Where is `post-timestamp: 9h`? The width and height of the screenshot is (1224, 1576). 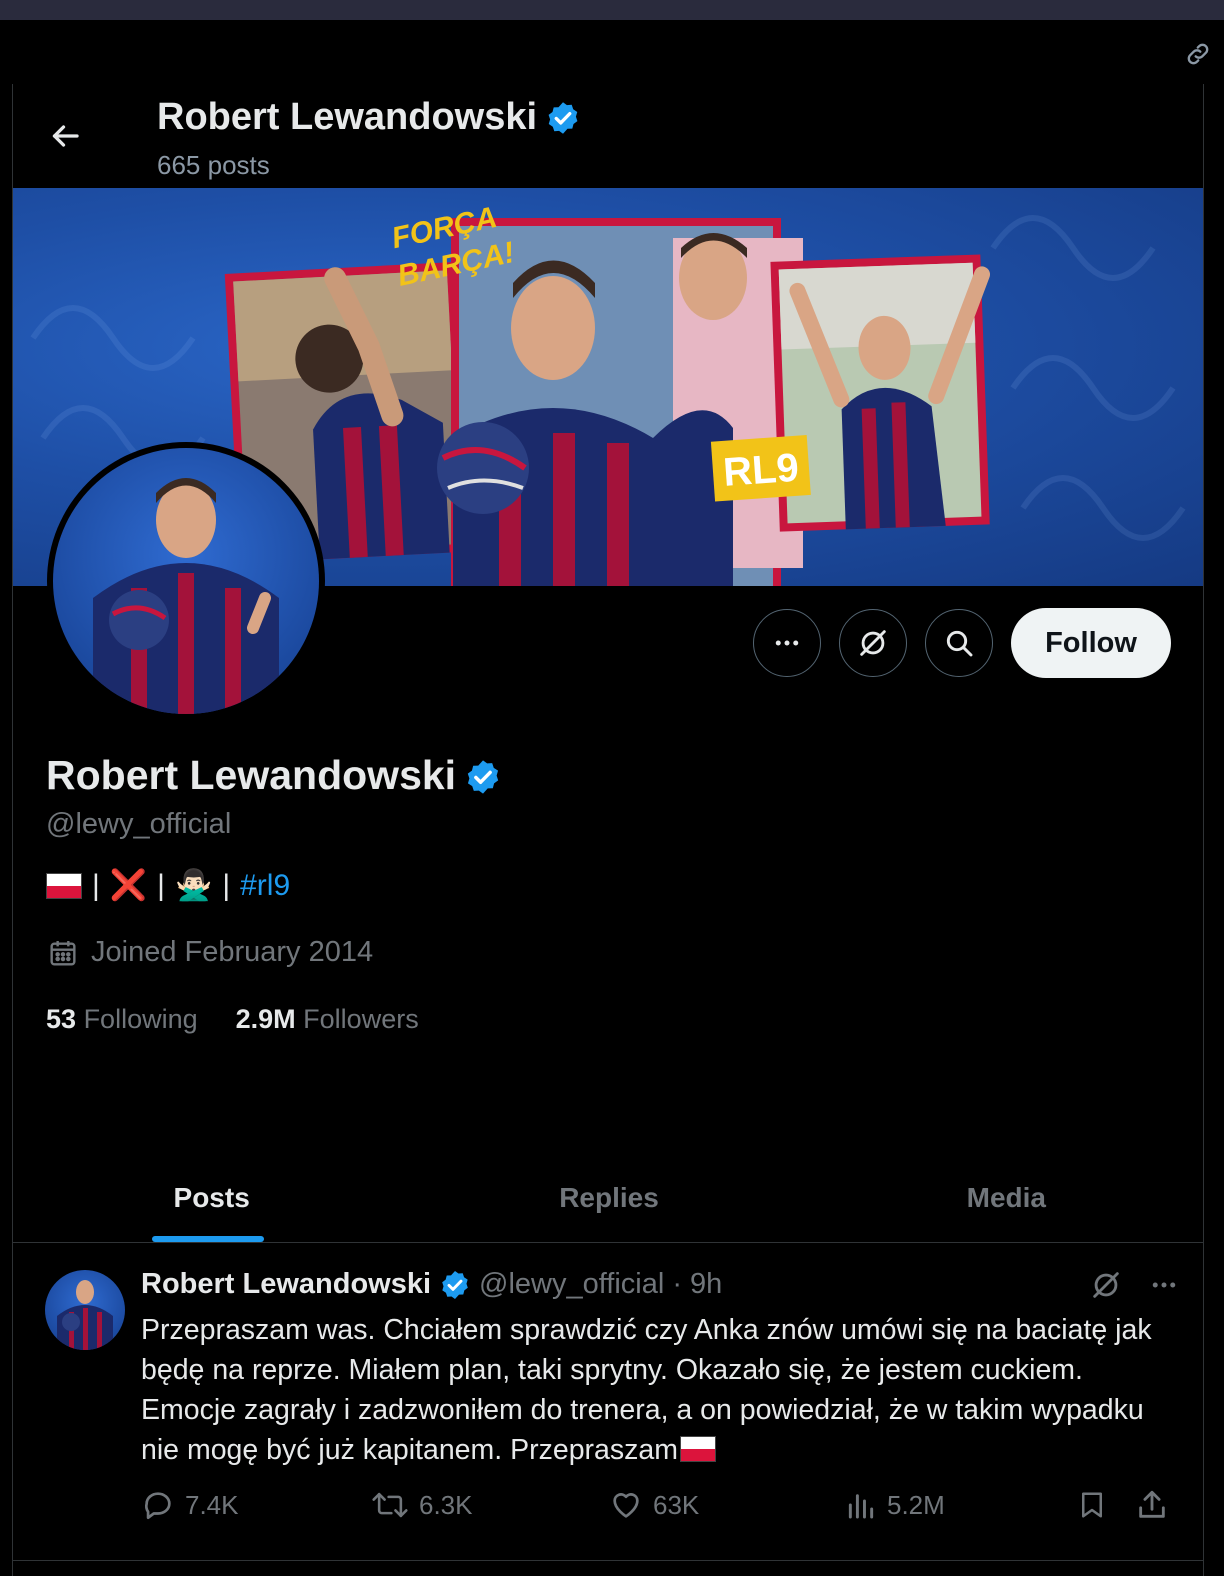 post-timestamp: 9h is located at coordinates (706, 1284).